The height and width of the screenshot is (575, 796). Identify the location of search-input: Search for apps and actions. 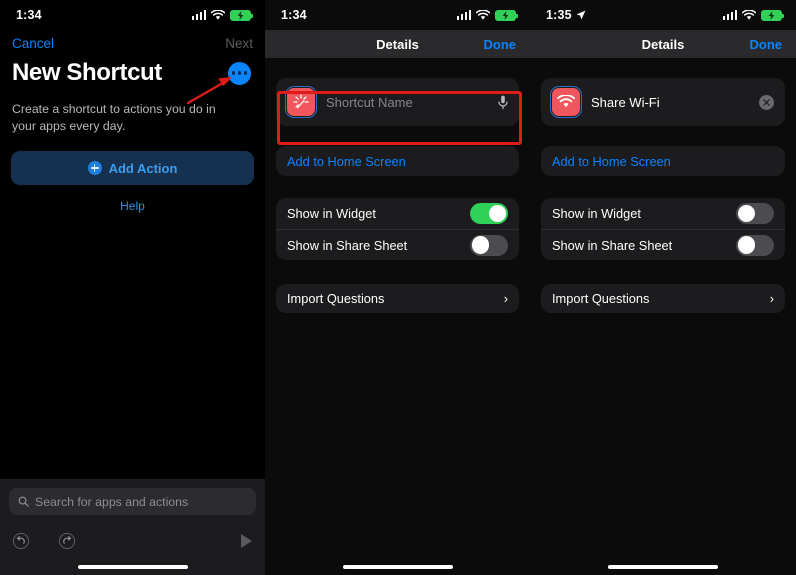
(132, 501).